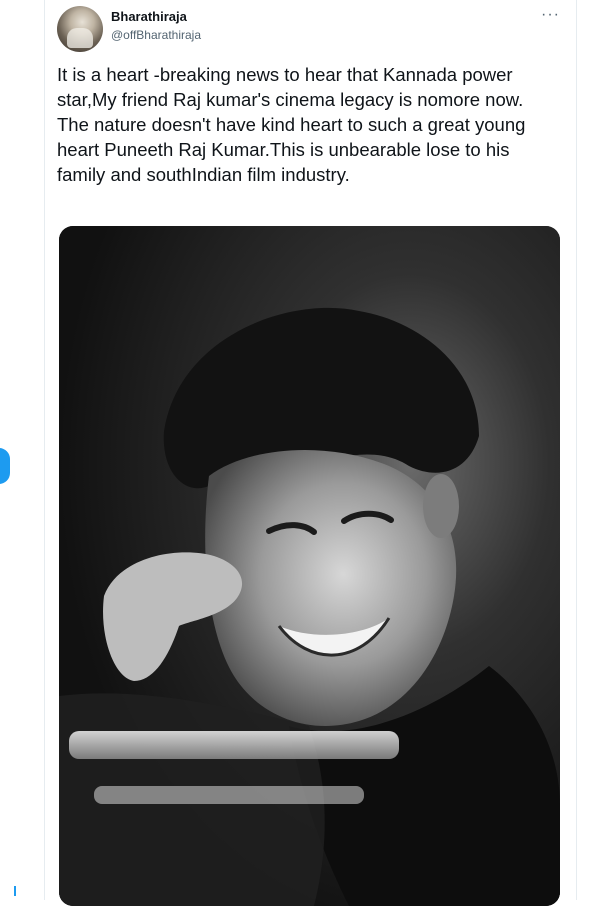  Describe the element at coordinates (576, 450) in the screenshot. I see `right-divider` at that location.